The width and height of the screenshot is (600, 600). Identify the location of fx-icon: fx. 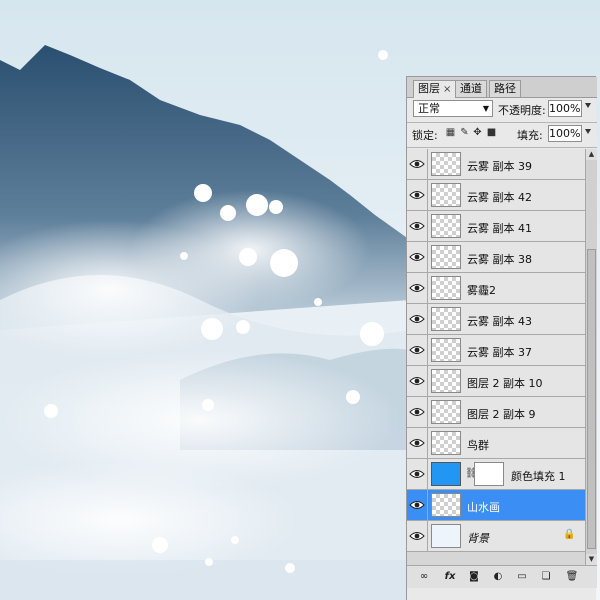
(450, 577).